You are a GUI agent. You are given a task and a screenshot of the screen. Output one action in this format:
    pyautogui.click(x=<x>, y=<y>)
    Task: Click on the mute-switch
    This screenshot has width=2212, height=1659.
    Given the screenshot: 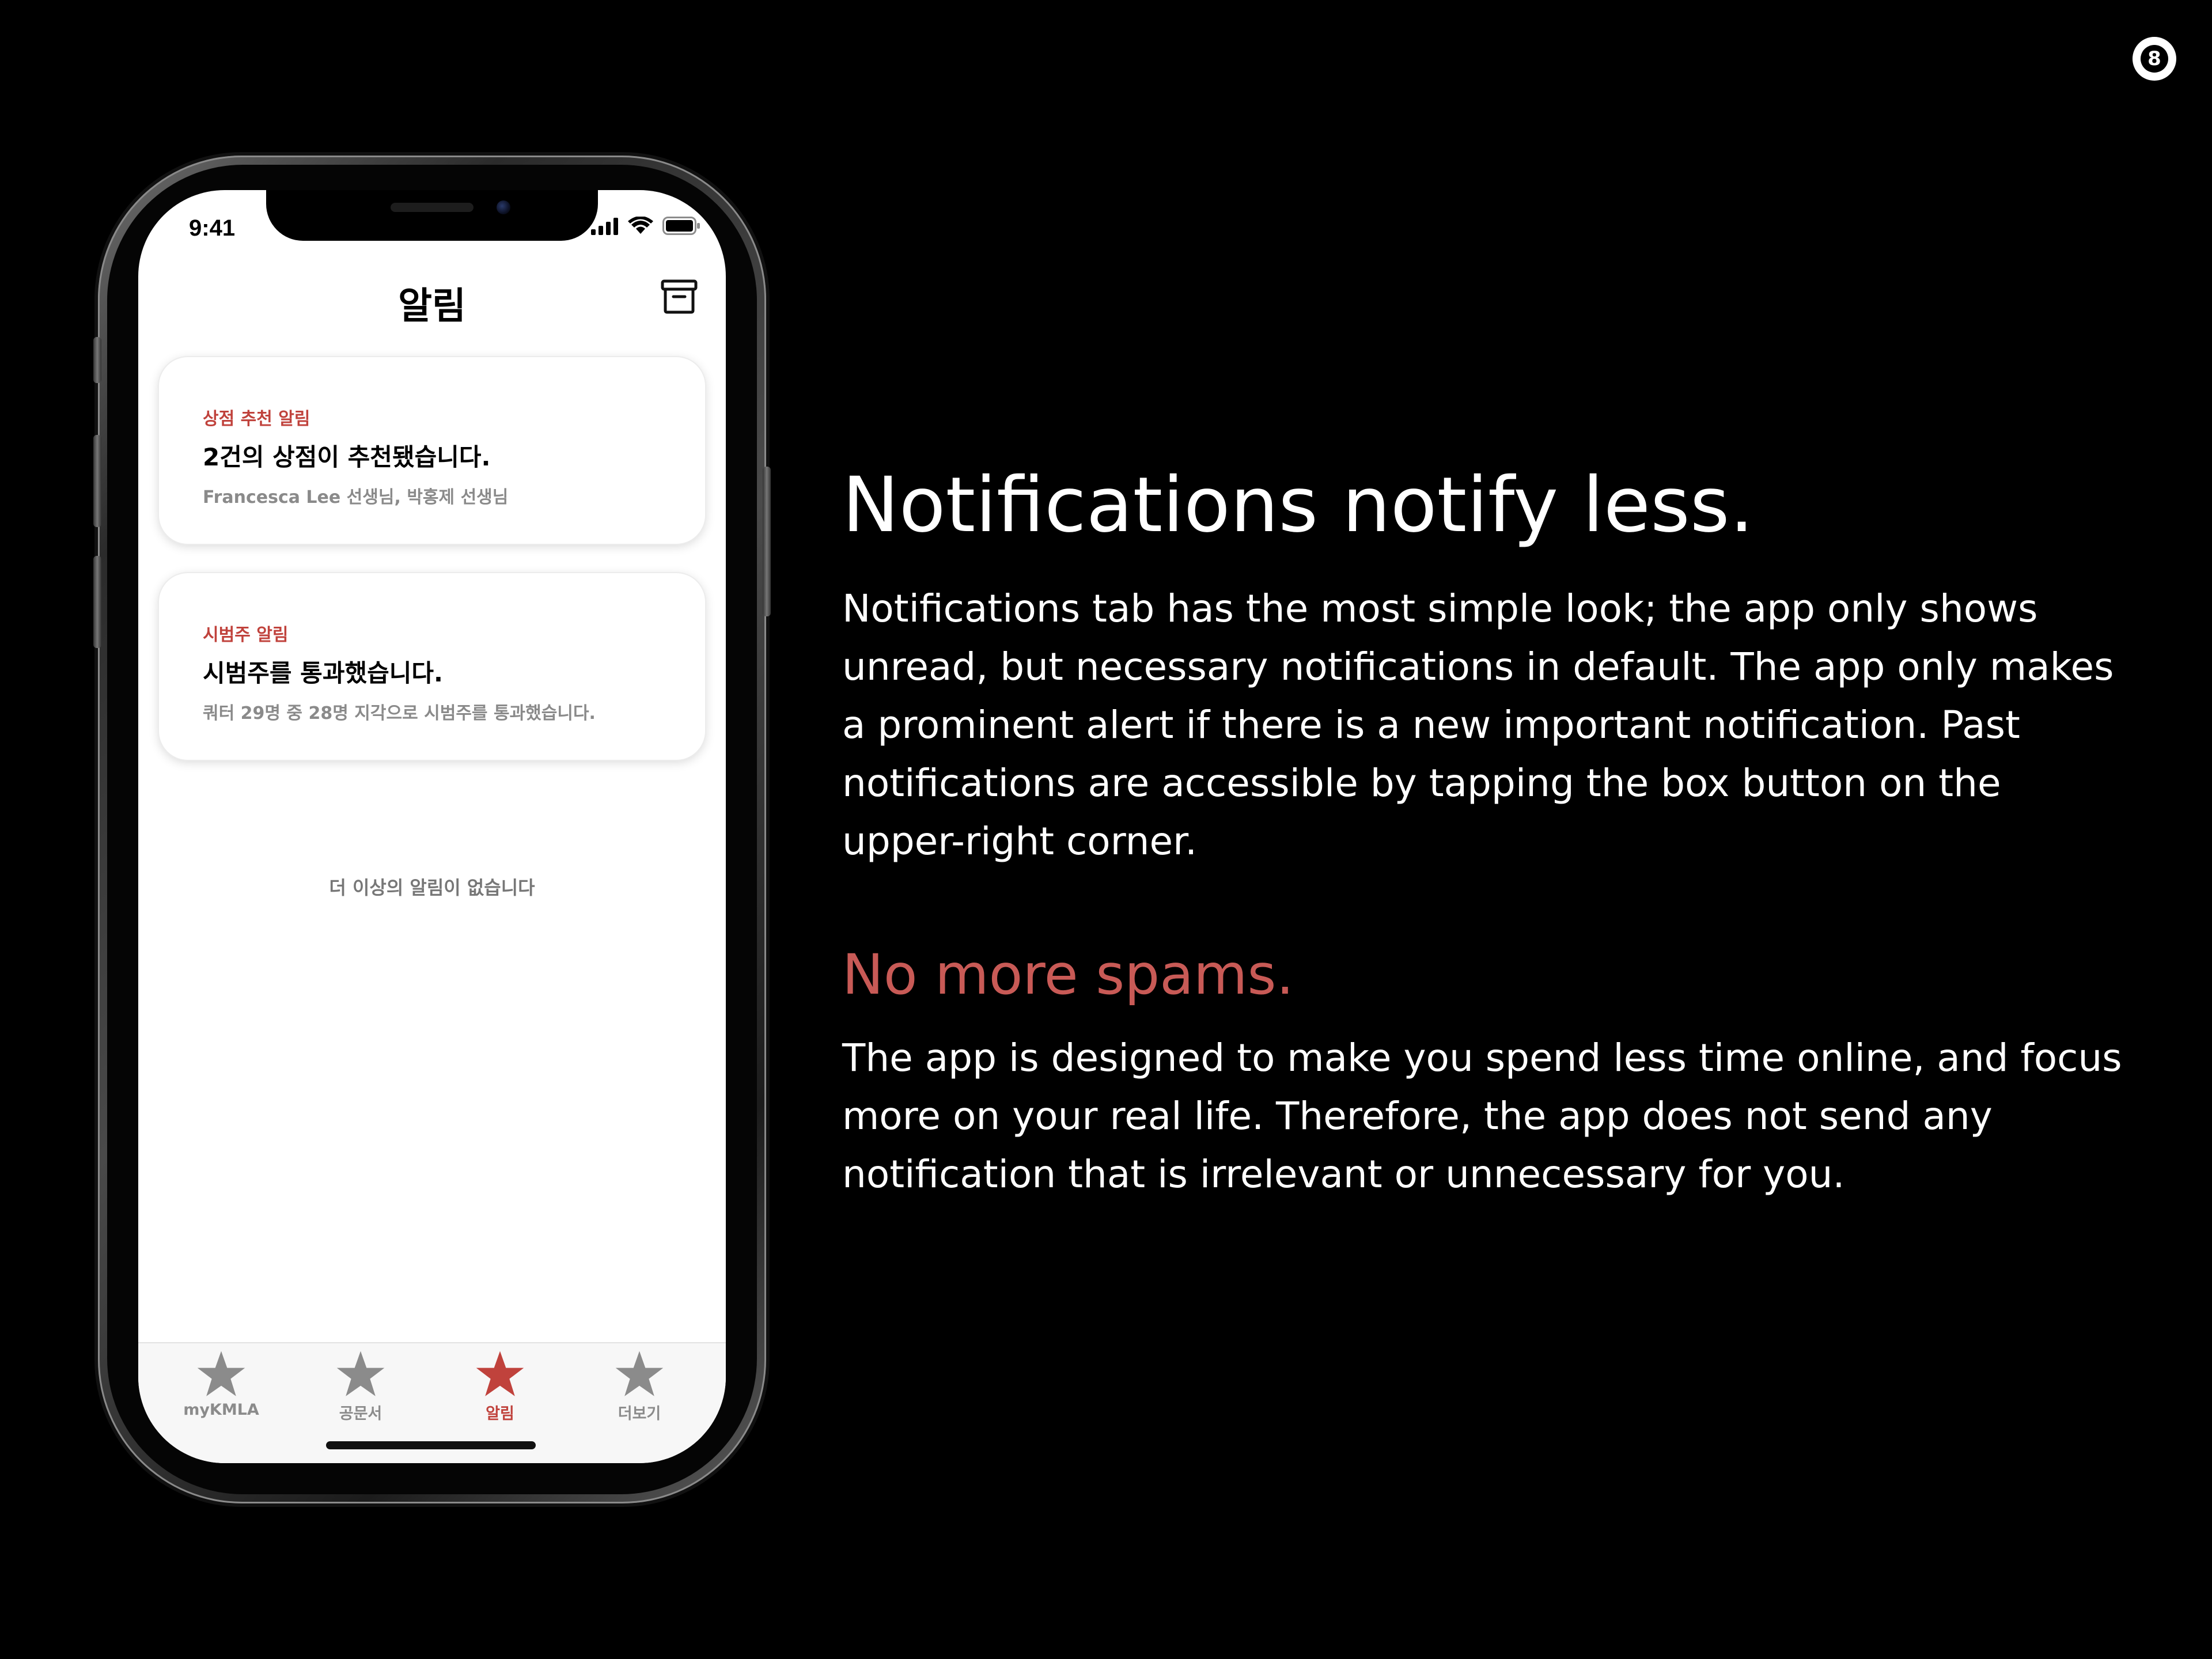 What is the action you would take?
    pyautogui.click(x=97, y=360)
    